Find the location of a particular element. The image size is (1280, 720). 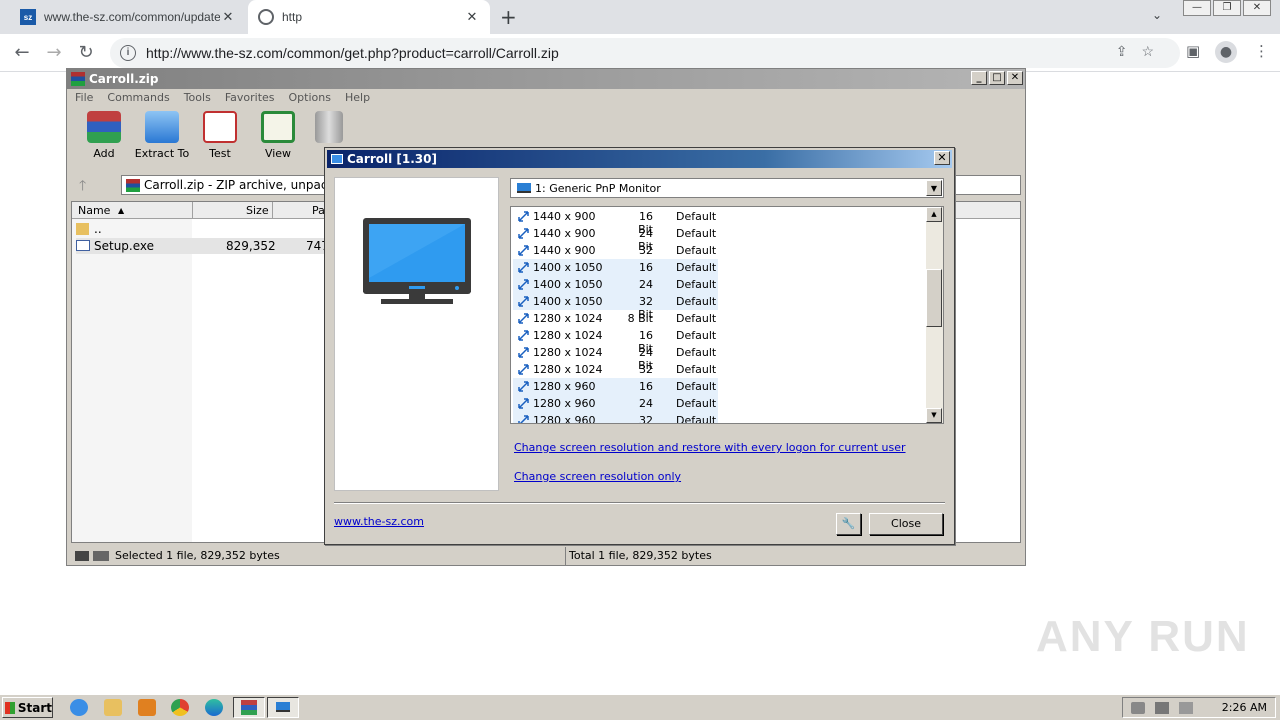

maximize-button: □ is located at coordinates (997, 78).